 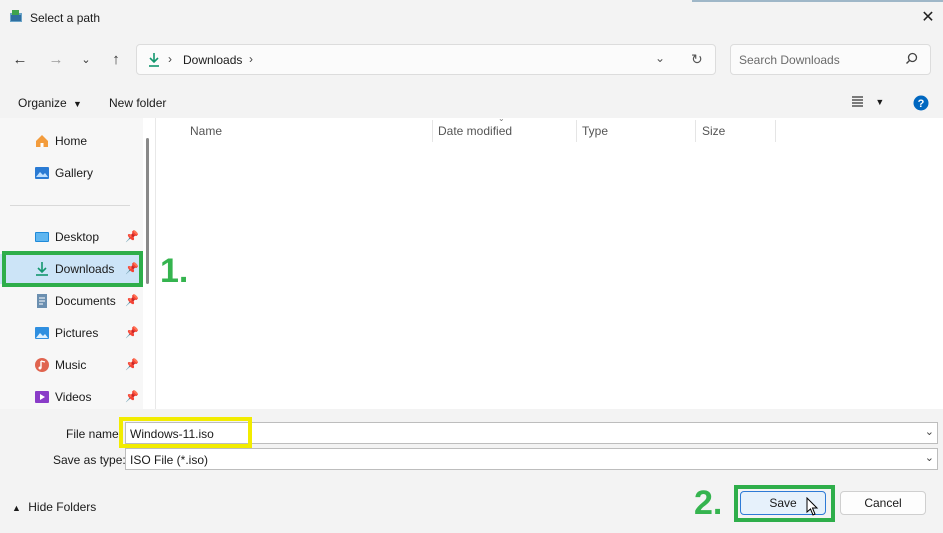 I want to click on forward-arrow-icon: →, so click(x=56, y=59).